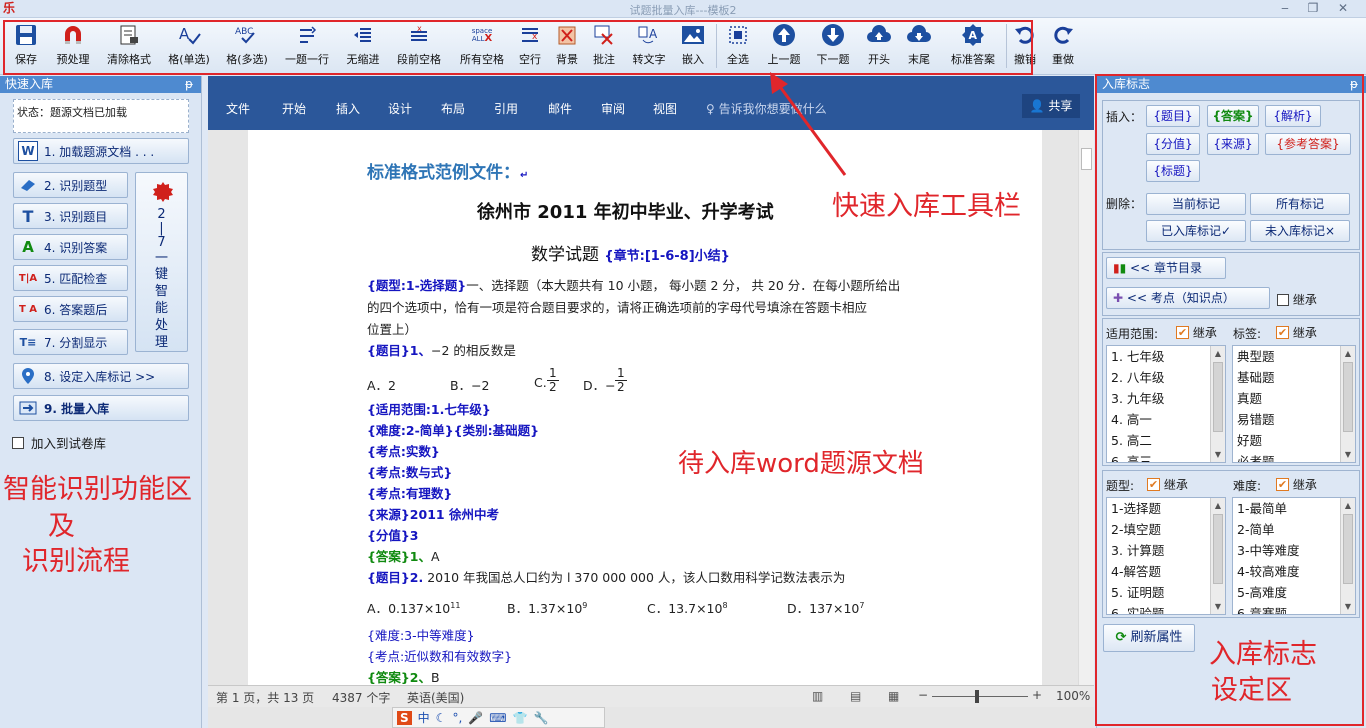 Image resolution: width=1366 pixels, height=728 pixels. What do you see at coordinates (1294, 608) in the screenshot?
I see `list-item: 6-竞赛题` at bounding box center [1294, 608].